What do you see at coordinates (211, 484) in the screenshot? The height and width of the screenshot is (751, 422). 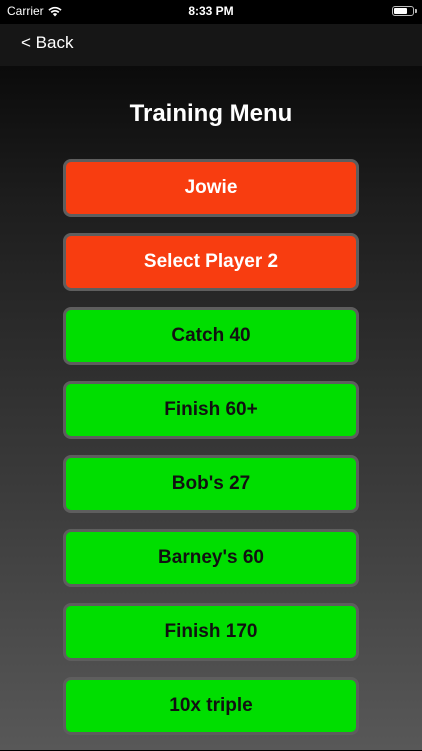 I see `bobs-27-button: Bob's 27` at bounding box center [211, 484].